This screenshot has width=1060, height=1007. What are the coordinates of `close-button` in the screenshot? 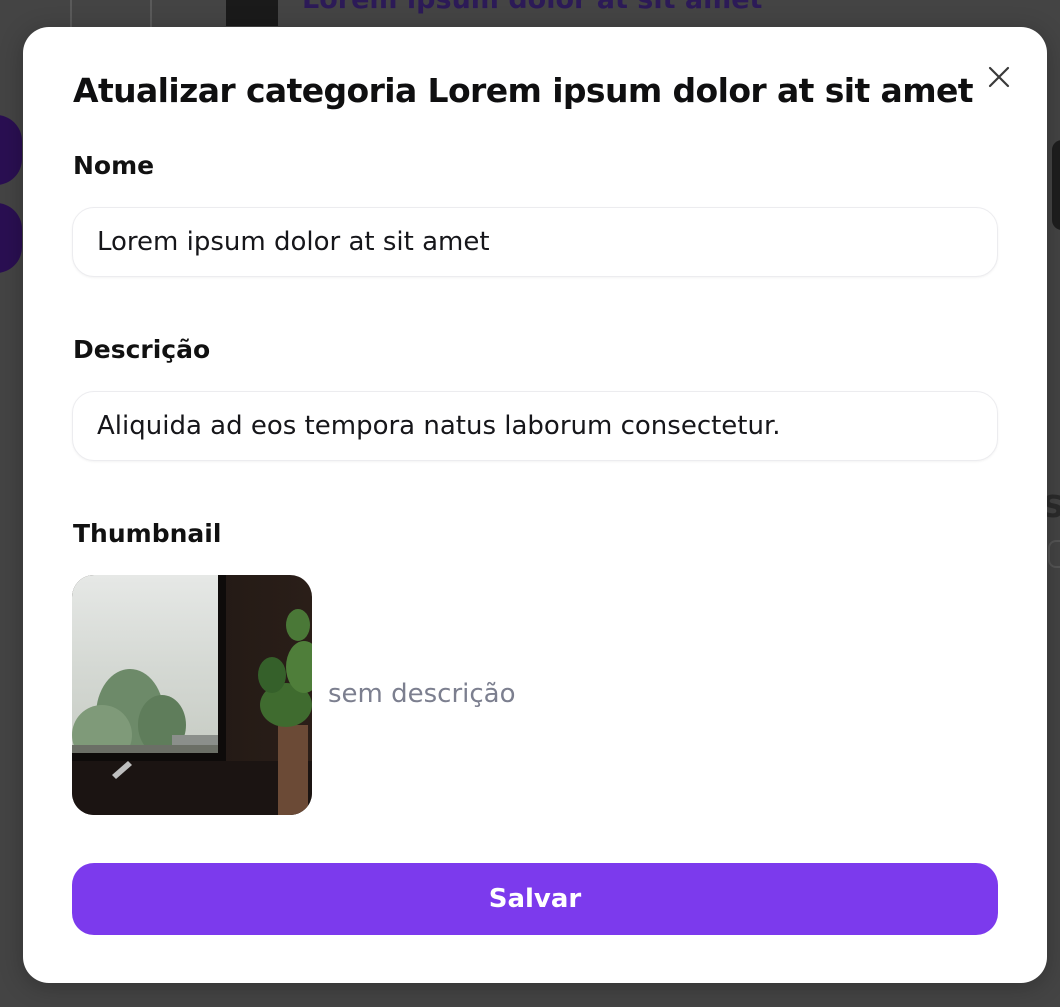 It's located at (999, 77).